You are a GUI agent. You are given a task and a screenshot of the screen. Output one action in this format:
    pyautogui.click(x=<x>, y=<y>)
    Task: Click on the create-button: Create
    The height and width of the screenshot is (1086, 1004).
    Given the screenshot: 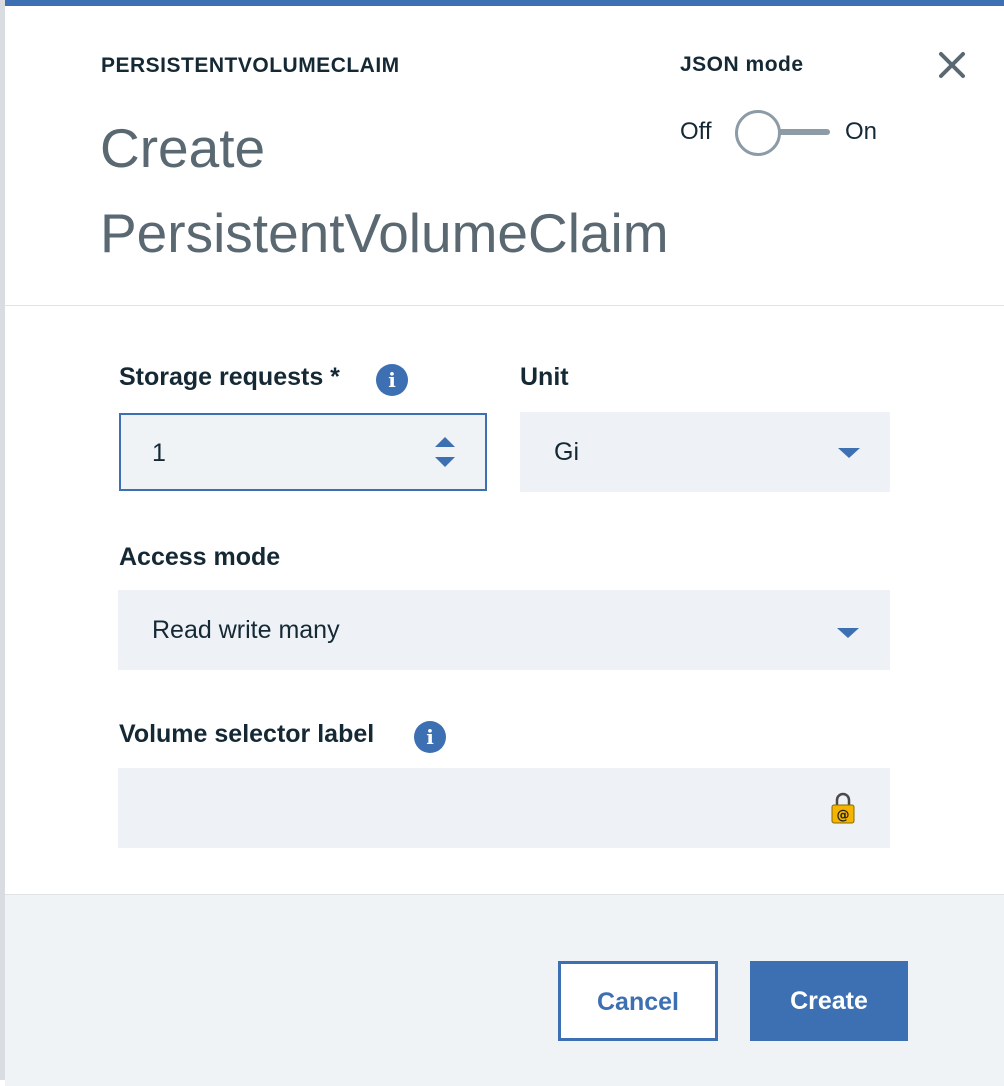 What is the action you would take?
    pyautogui.click(x=829, y=1001)
    